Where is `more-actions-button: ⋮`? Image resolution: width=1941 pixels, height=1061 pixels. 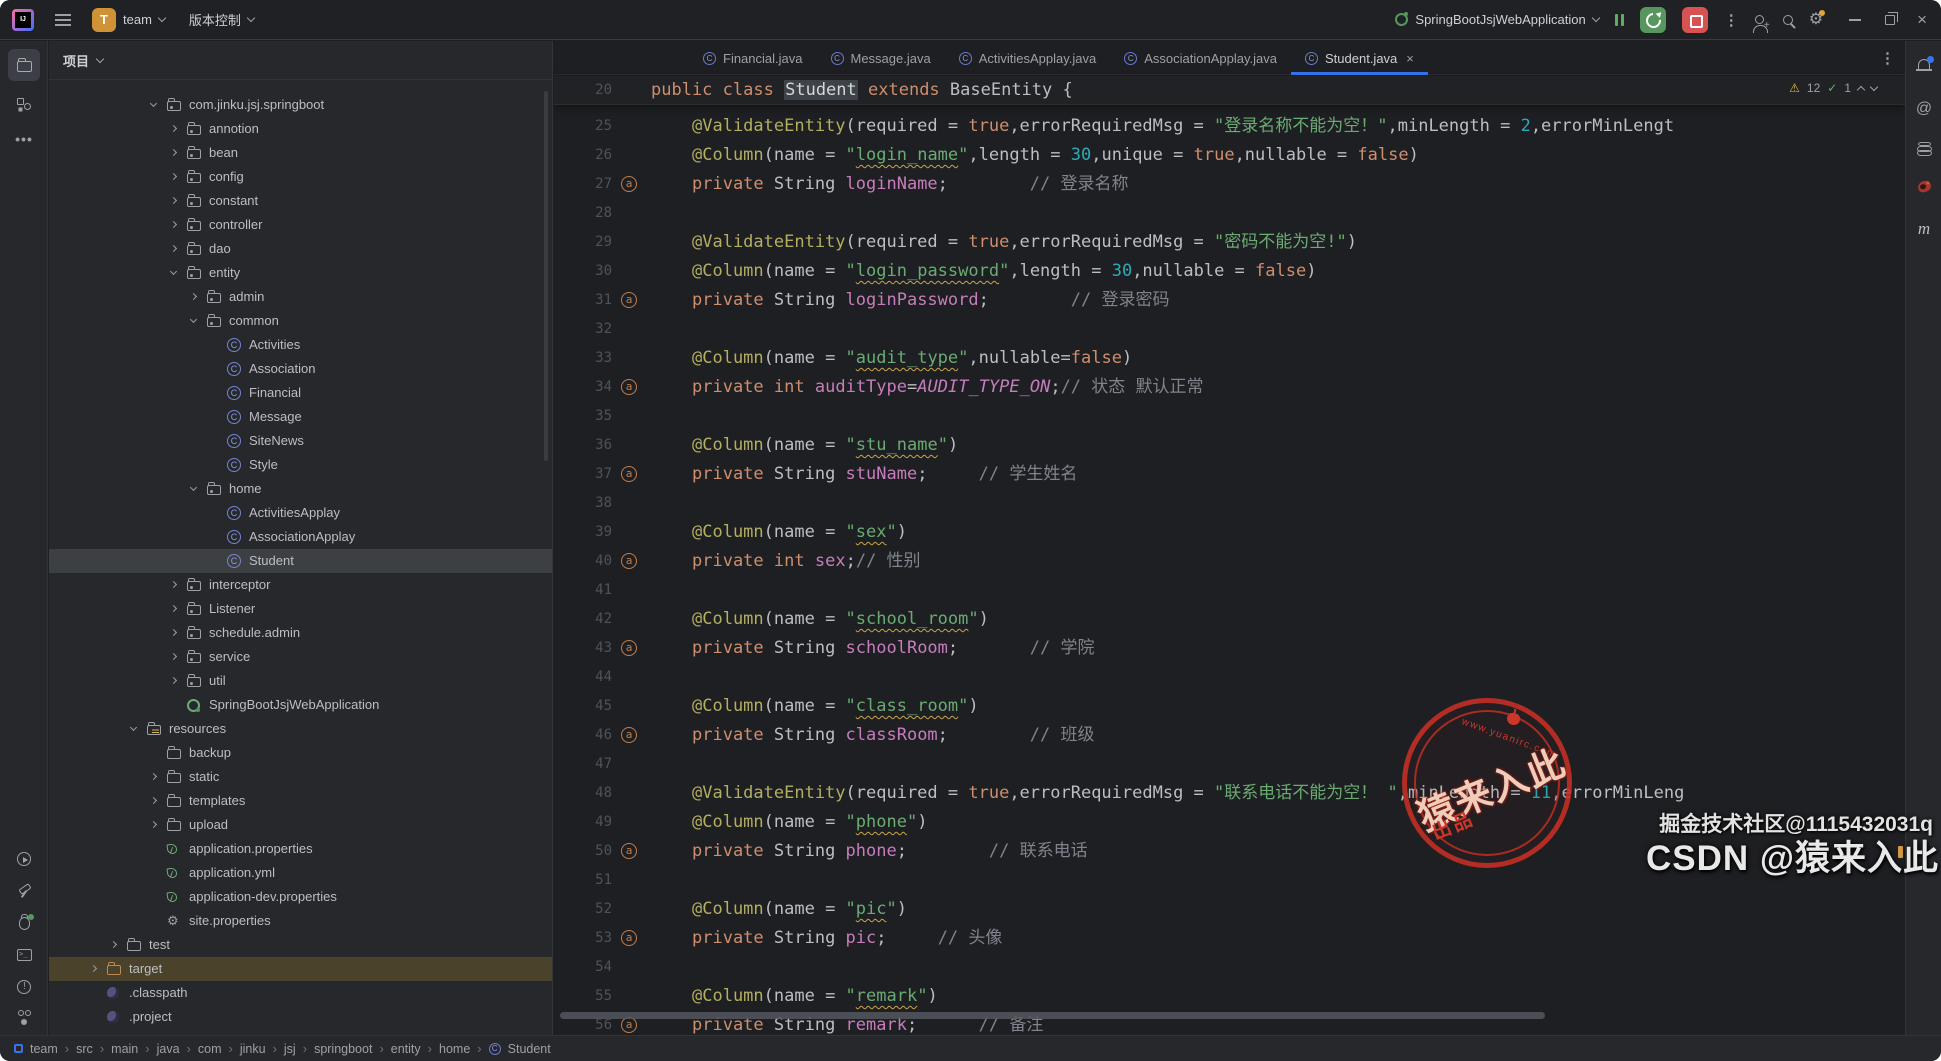 more-actions-button: ⋮ is located at coordinates (1731, 20).